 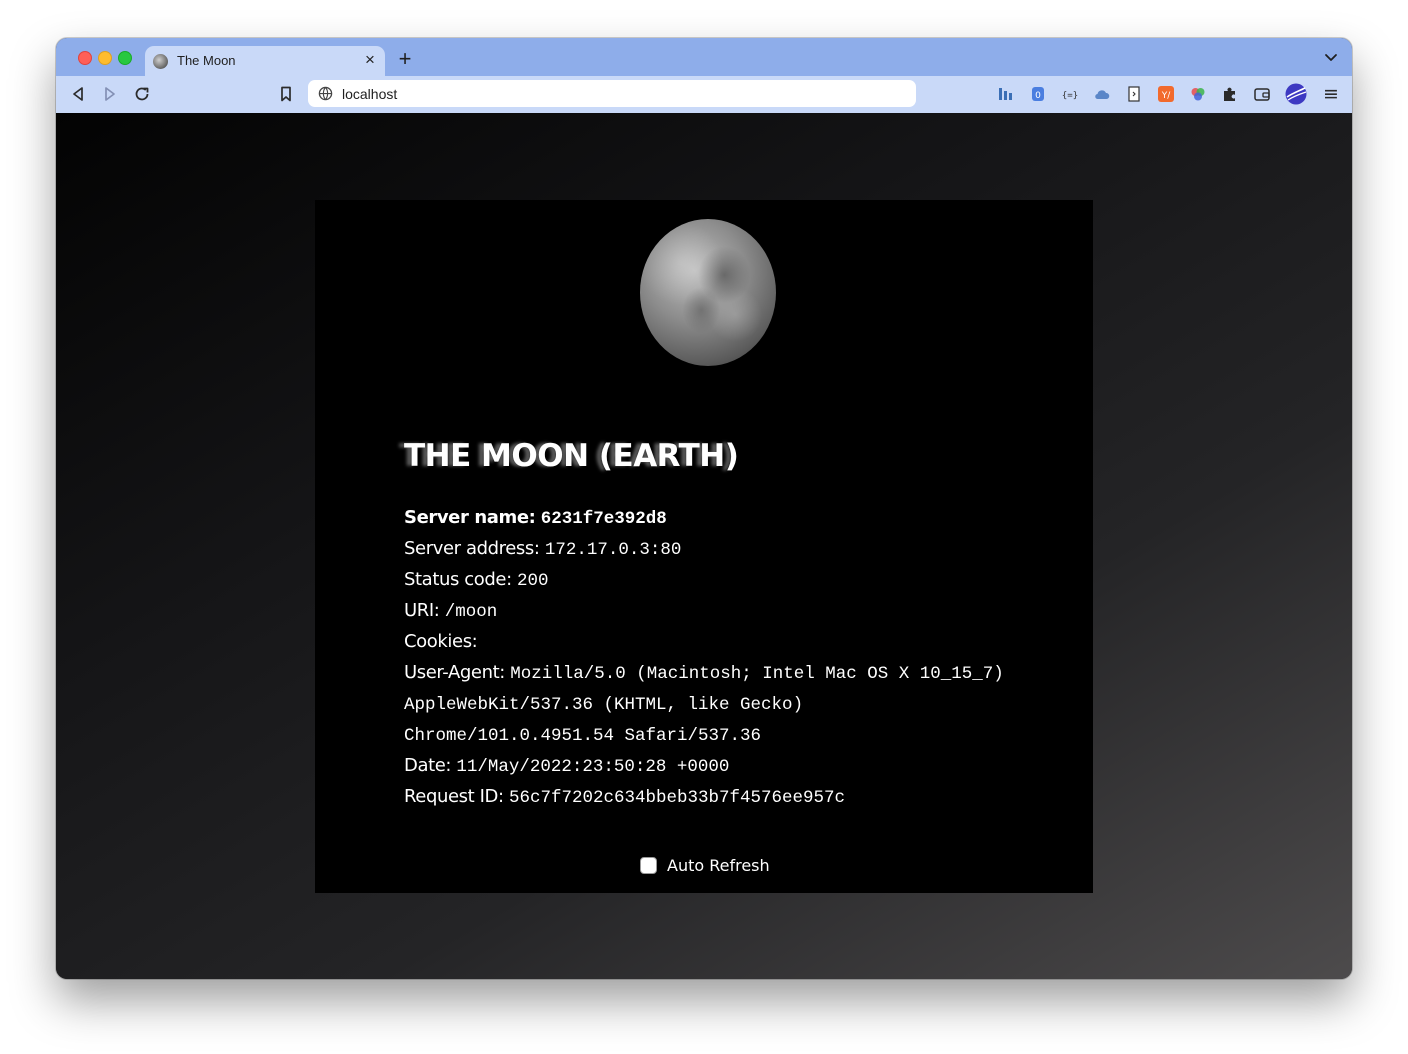 What do you see at coordinates (1006, 94) in the screenshot?
I see `chart-icon` at bounding box center [1006, 94].